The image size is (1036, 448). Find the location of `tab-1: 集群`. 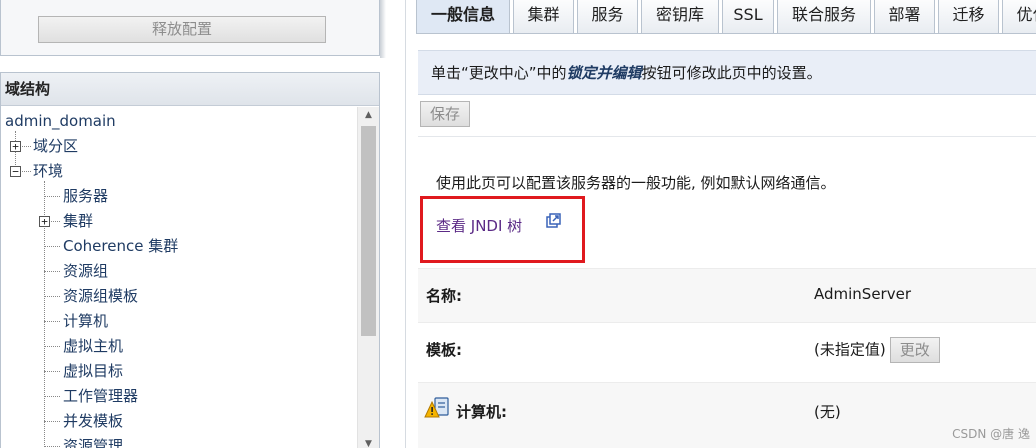

tab-1: 集群 is located at coordinates (543, 17).